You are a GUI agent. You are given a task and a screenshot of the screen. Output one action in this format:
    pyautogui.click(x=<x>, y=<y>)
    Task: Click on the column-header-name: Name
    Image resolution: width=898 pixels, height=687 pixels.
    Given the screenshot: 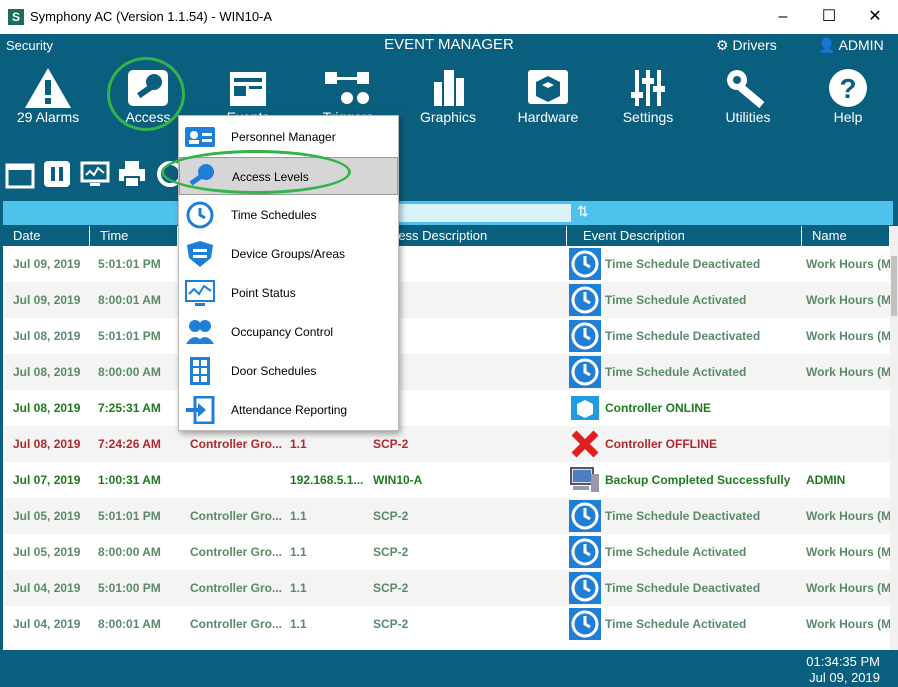 What is the action you would take?
    pyautogui.click(x=846, y=236)
    